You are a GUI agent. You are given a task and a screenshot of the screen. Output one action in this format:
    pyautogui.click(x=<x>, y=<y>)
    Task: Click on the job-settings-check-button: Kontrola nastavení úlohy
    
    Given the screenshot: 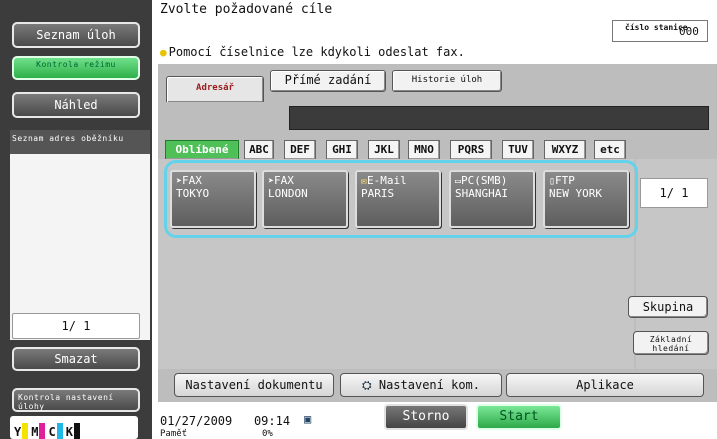 What is the action you would take?
    pyautogui.click(x=76, y=400)
    